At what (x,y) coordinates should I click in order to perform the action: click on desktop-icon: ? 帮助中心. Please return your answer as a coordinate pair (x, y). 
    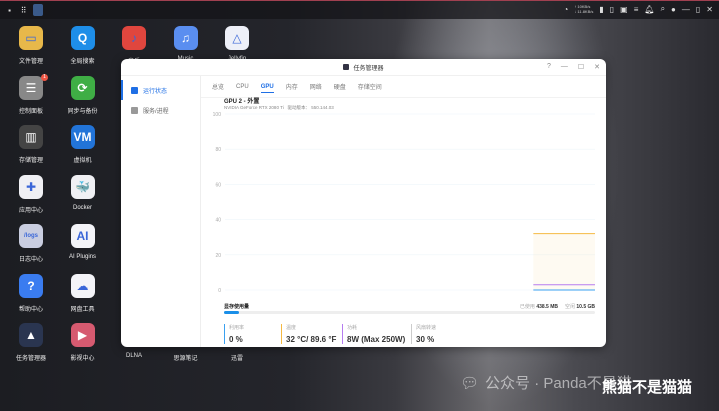
    Looking at the image, I should click on (31, 293).